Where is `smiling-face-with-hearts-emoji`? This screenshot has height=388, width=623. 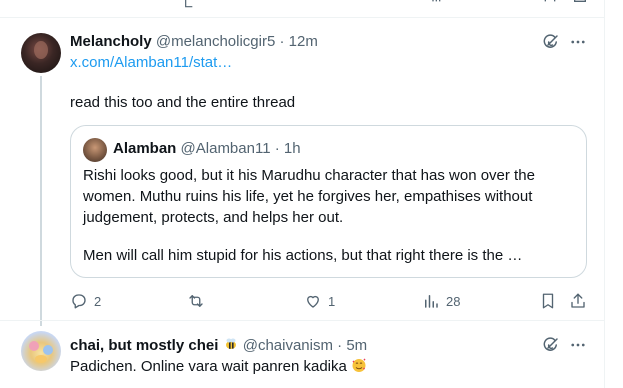 smiling-face-with-hearts-emoji is located at coordinates (359, 366).